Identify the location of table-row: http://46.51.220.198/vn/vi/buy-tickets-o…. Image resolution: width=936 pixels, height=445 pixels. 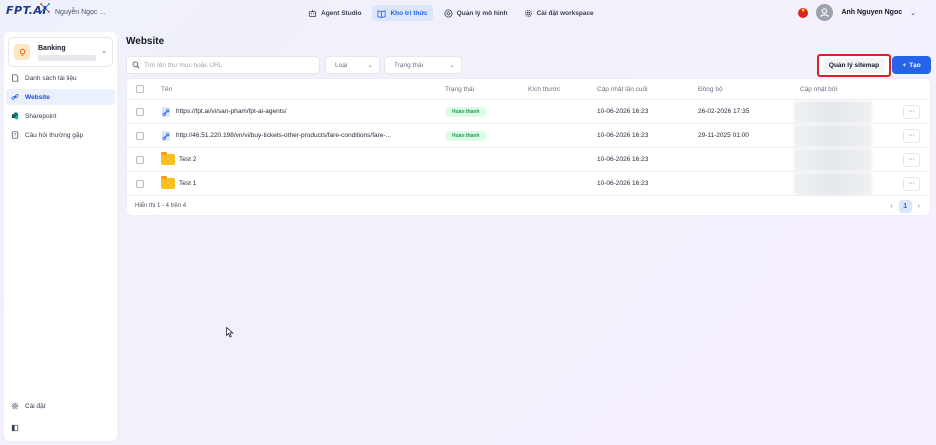
(528, 136).